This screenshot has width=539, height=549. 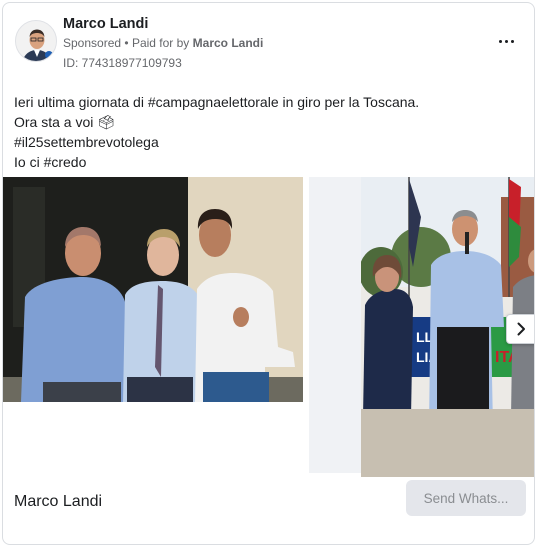 I want to click on avatar, so click(x=36, y=41).